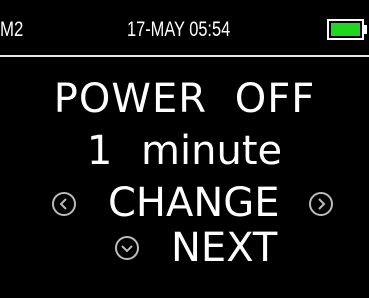 This screenshot has width=369, height=298. What do you see at coordinates (321, 204) in the screenshot?
I see `chevron-right-icon` at bounding box center [321, 204].